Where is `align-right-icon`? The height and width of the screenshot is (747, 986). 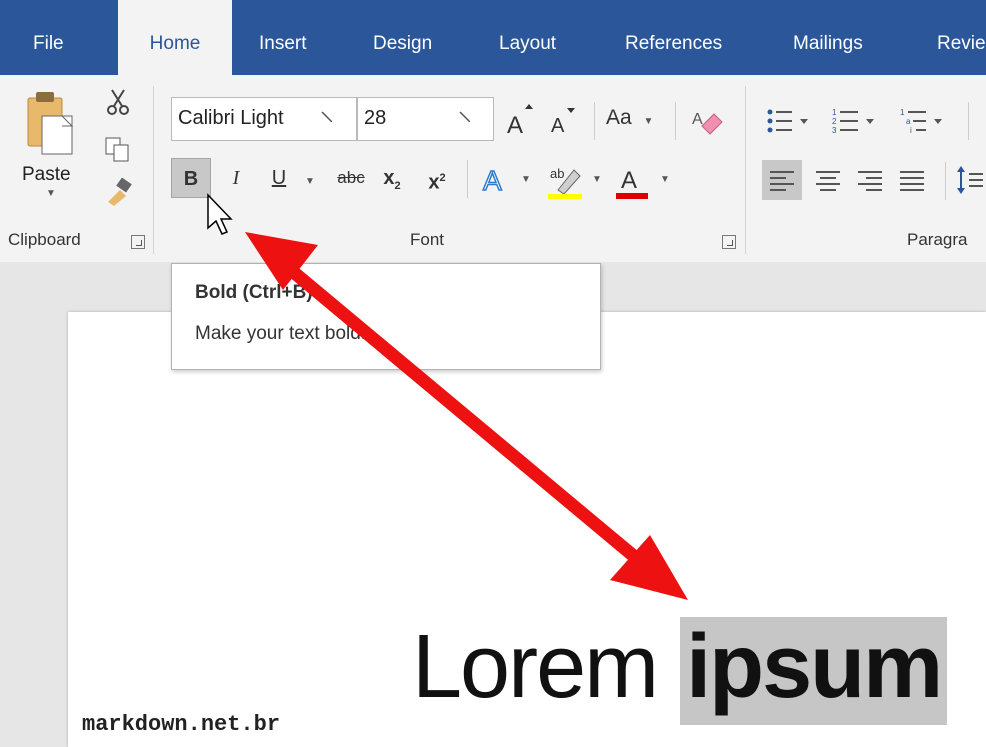 align-right-icon is located at coordinates (870, 181).